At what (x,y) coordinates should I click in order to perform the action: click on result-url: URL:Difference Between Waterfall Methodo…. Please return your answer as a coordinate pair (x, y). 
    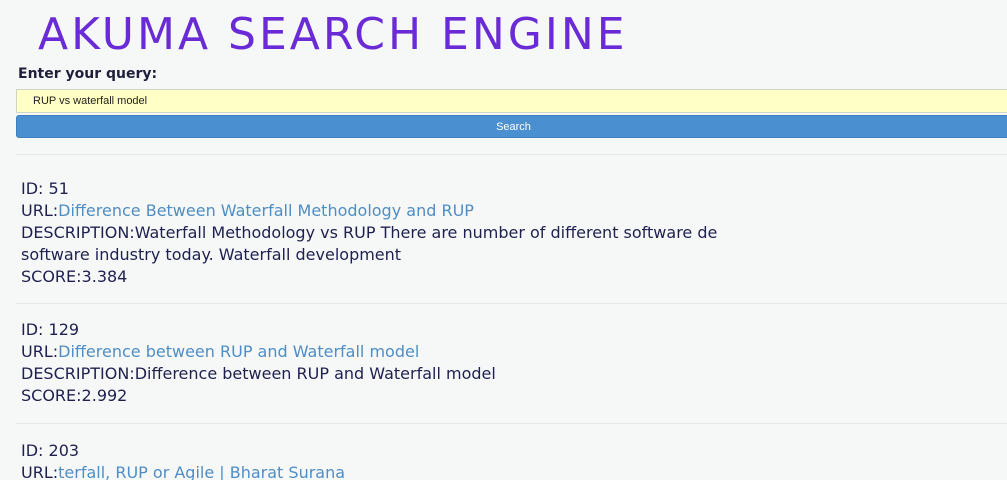
    Looking at the image, I should click on (247, 210).